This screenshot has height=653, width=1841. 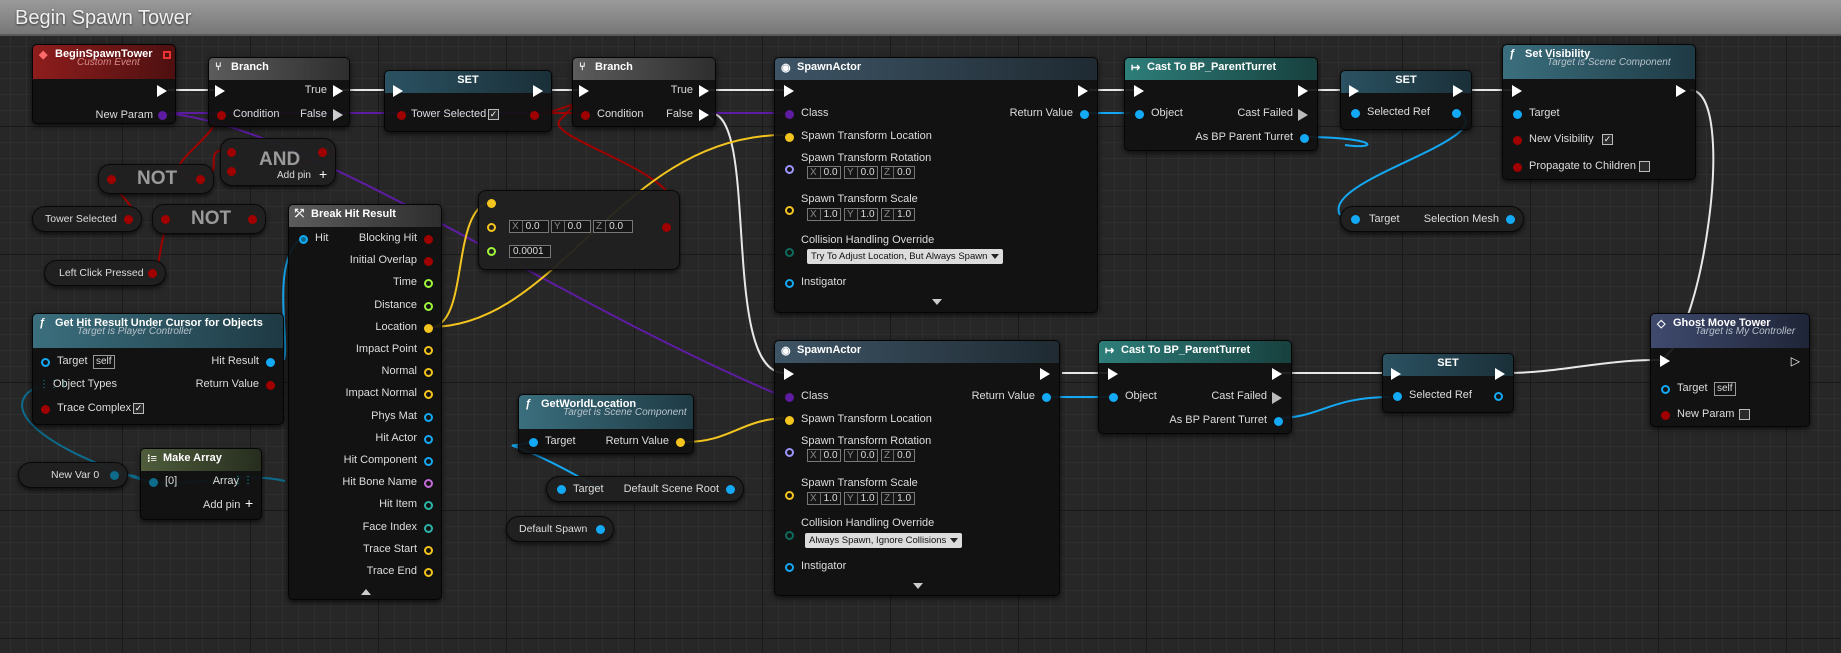 What do you see at coordinates (73, 475) in the screenshot?
I see `new-var-0-variable: New Var 0` at bounding box center [73, 475].